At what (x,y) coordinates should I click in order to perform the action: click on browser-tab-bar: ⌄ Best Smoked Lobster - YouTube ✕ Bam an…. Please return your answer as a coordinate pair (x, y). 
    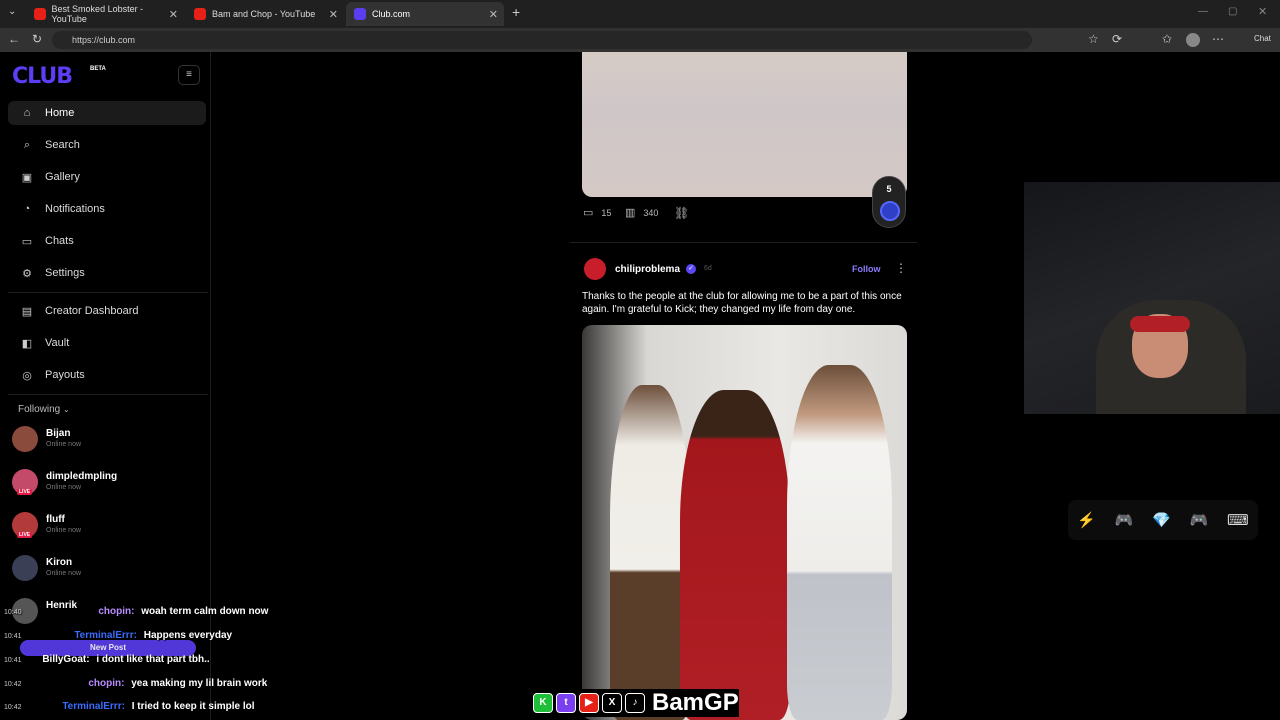
    Looking at the image, I should click on (640, 14).